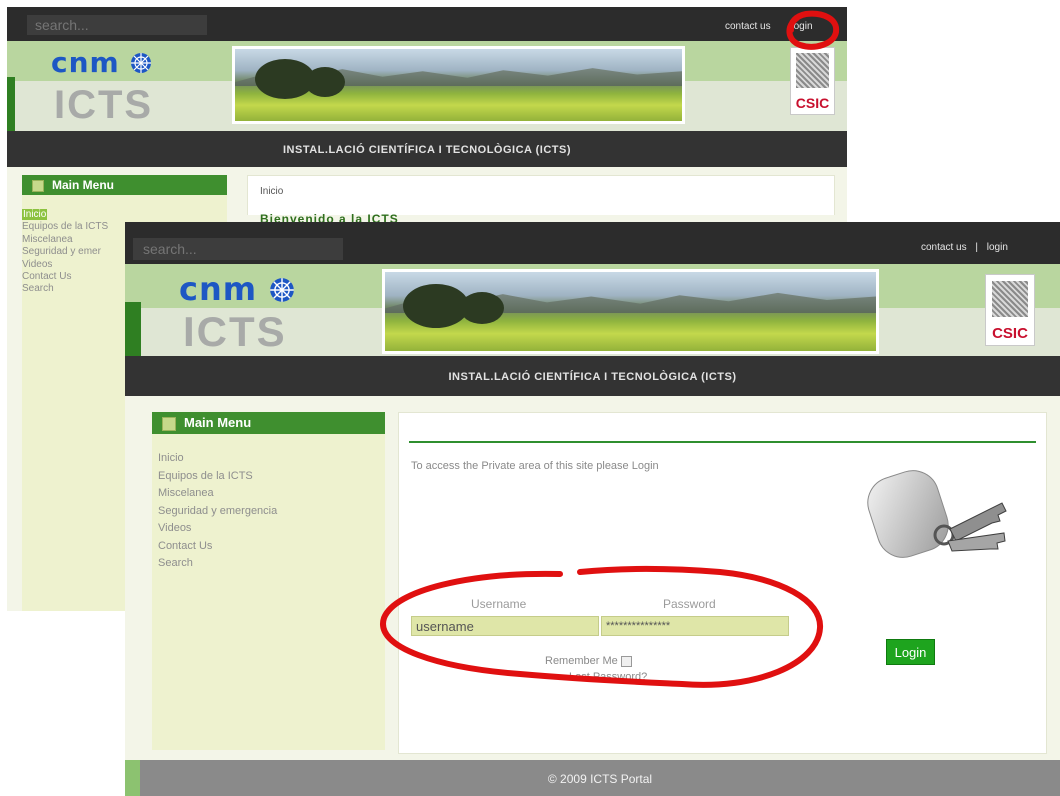  I want to click on login-button: Login, so click(910, 652).